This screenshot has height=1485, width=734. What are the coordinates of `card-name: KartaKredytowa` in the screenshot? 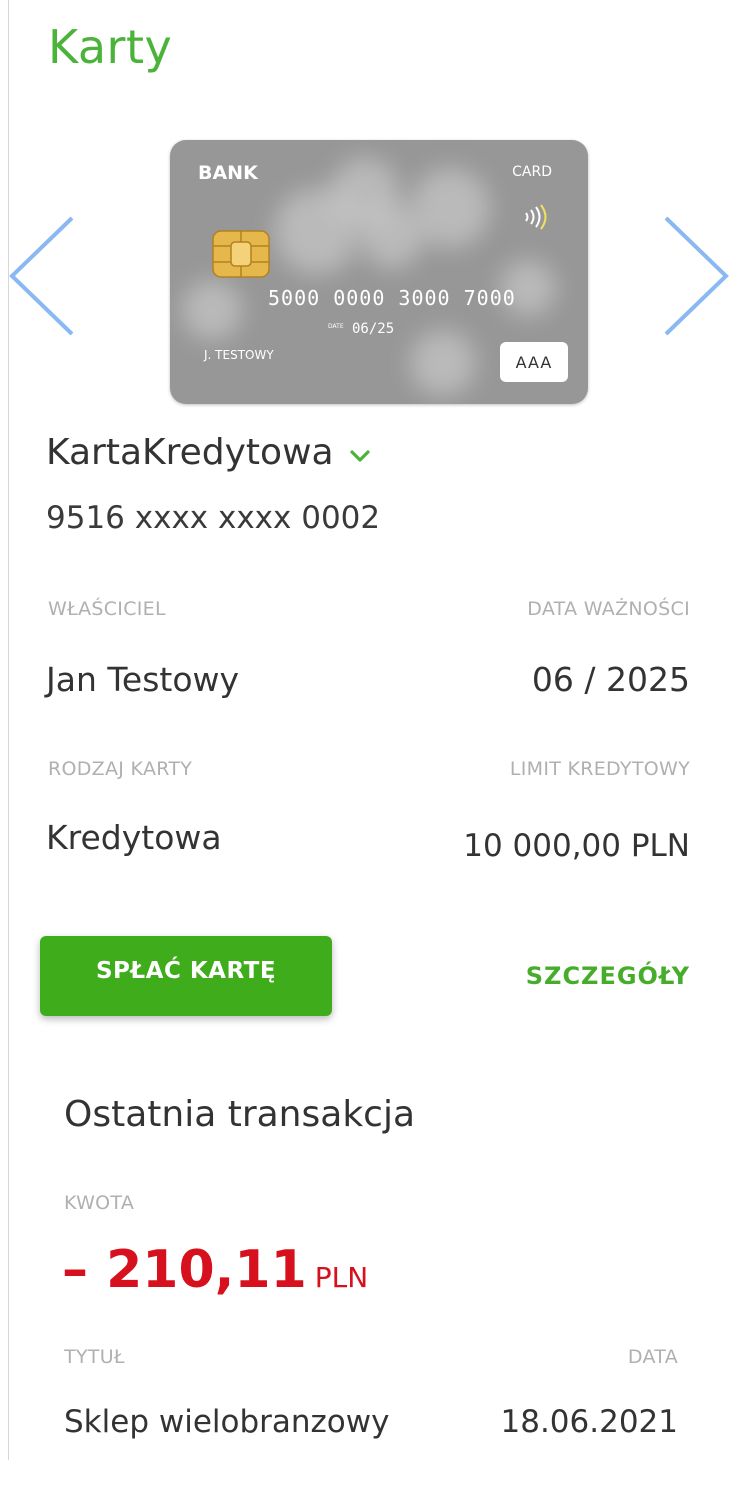 It's located at (190, 452).